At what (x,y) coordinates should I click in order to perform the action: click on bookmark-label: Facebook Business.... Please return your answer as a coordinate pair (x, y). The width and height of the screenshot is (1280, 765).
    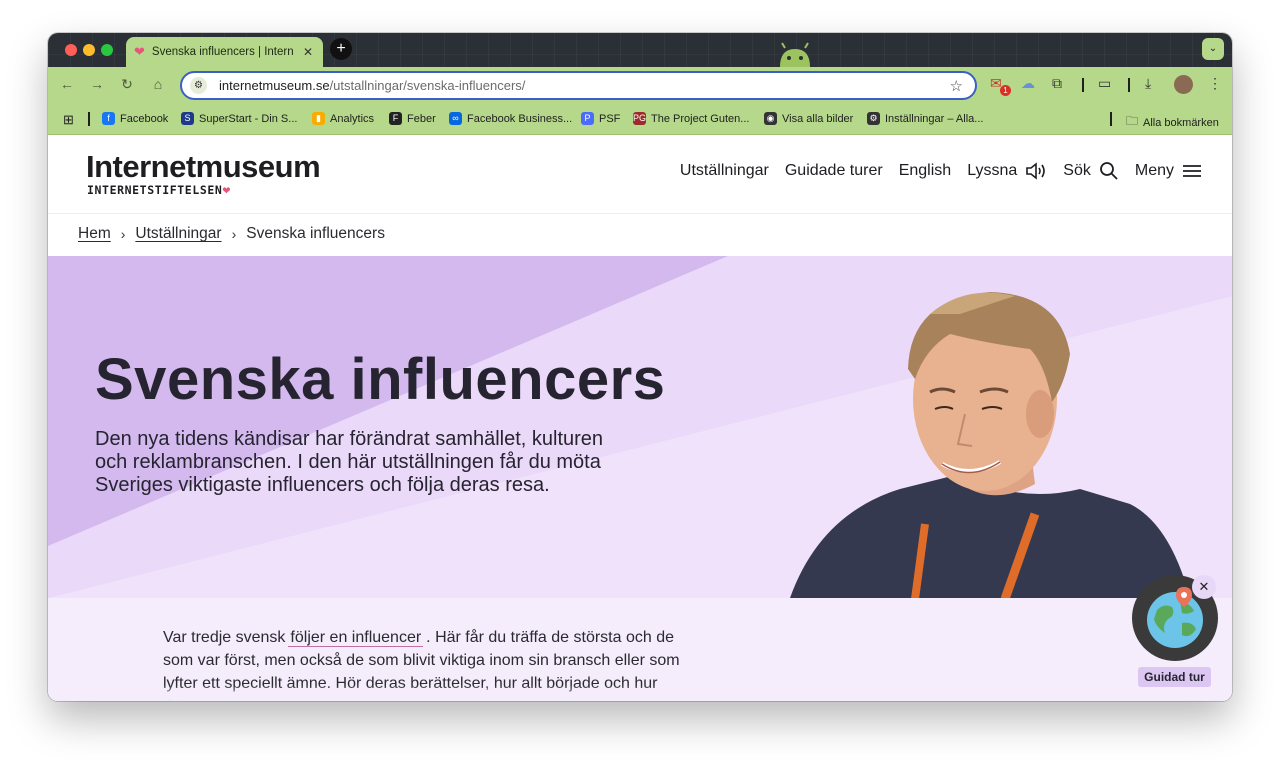
    Looking at the image, I should click on (520, 118).